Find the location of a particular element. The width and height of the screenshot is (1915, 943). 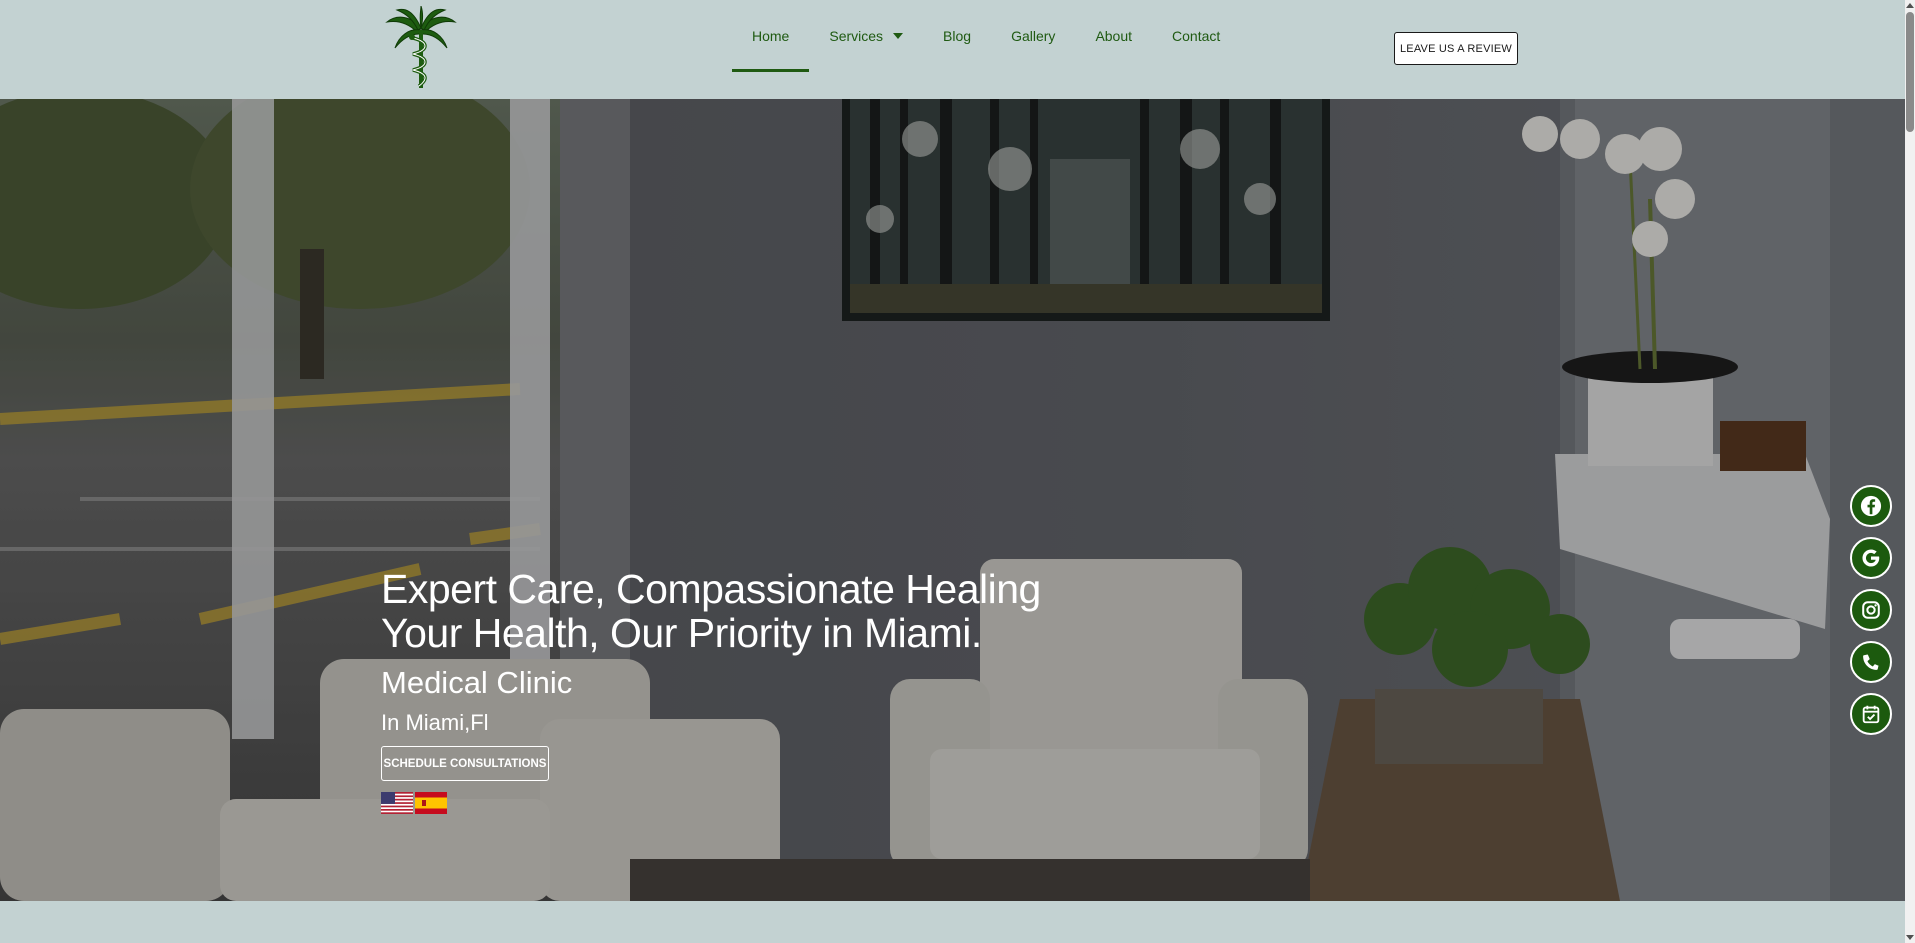

instagram-link is located at coordinates (1871, 610).